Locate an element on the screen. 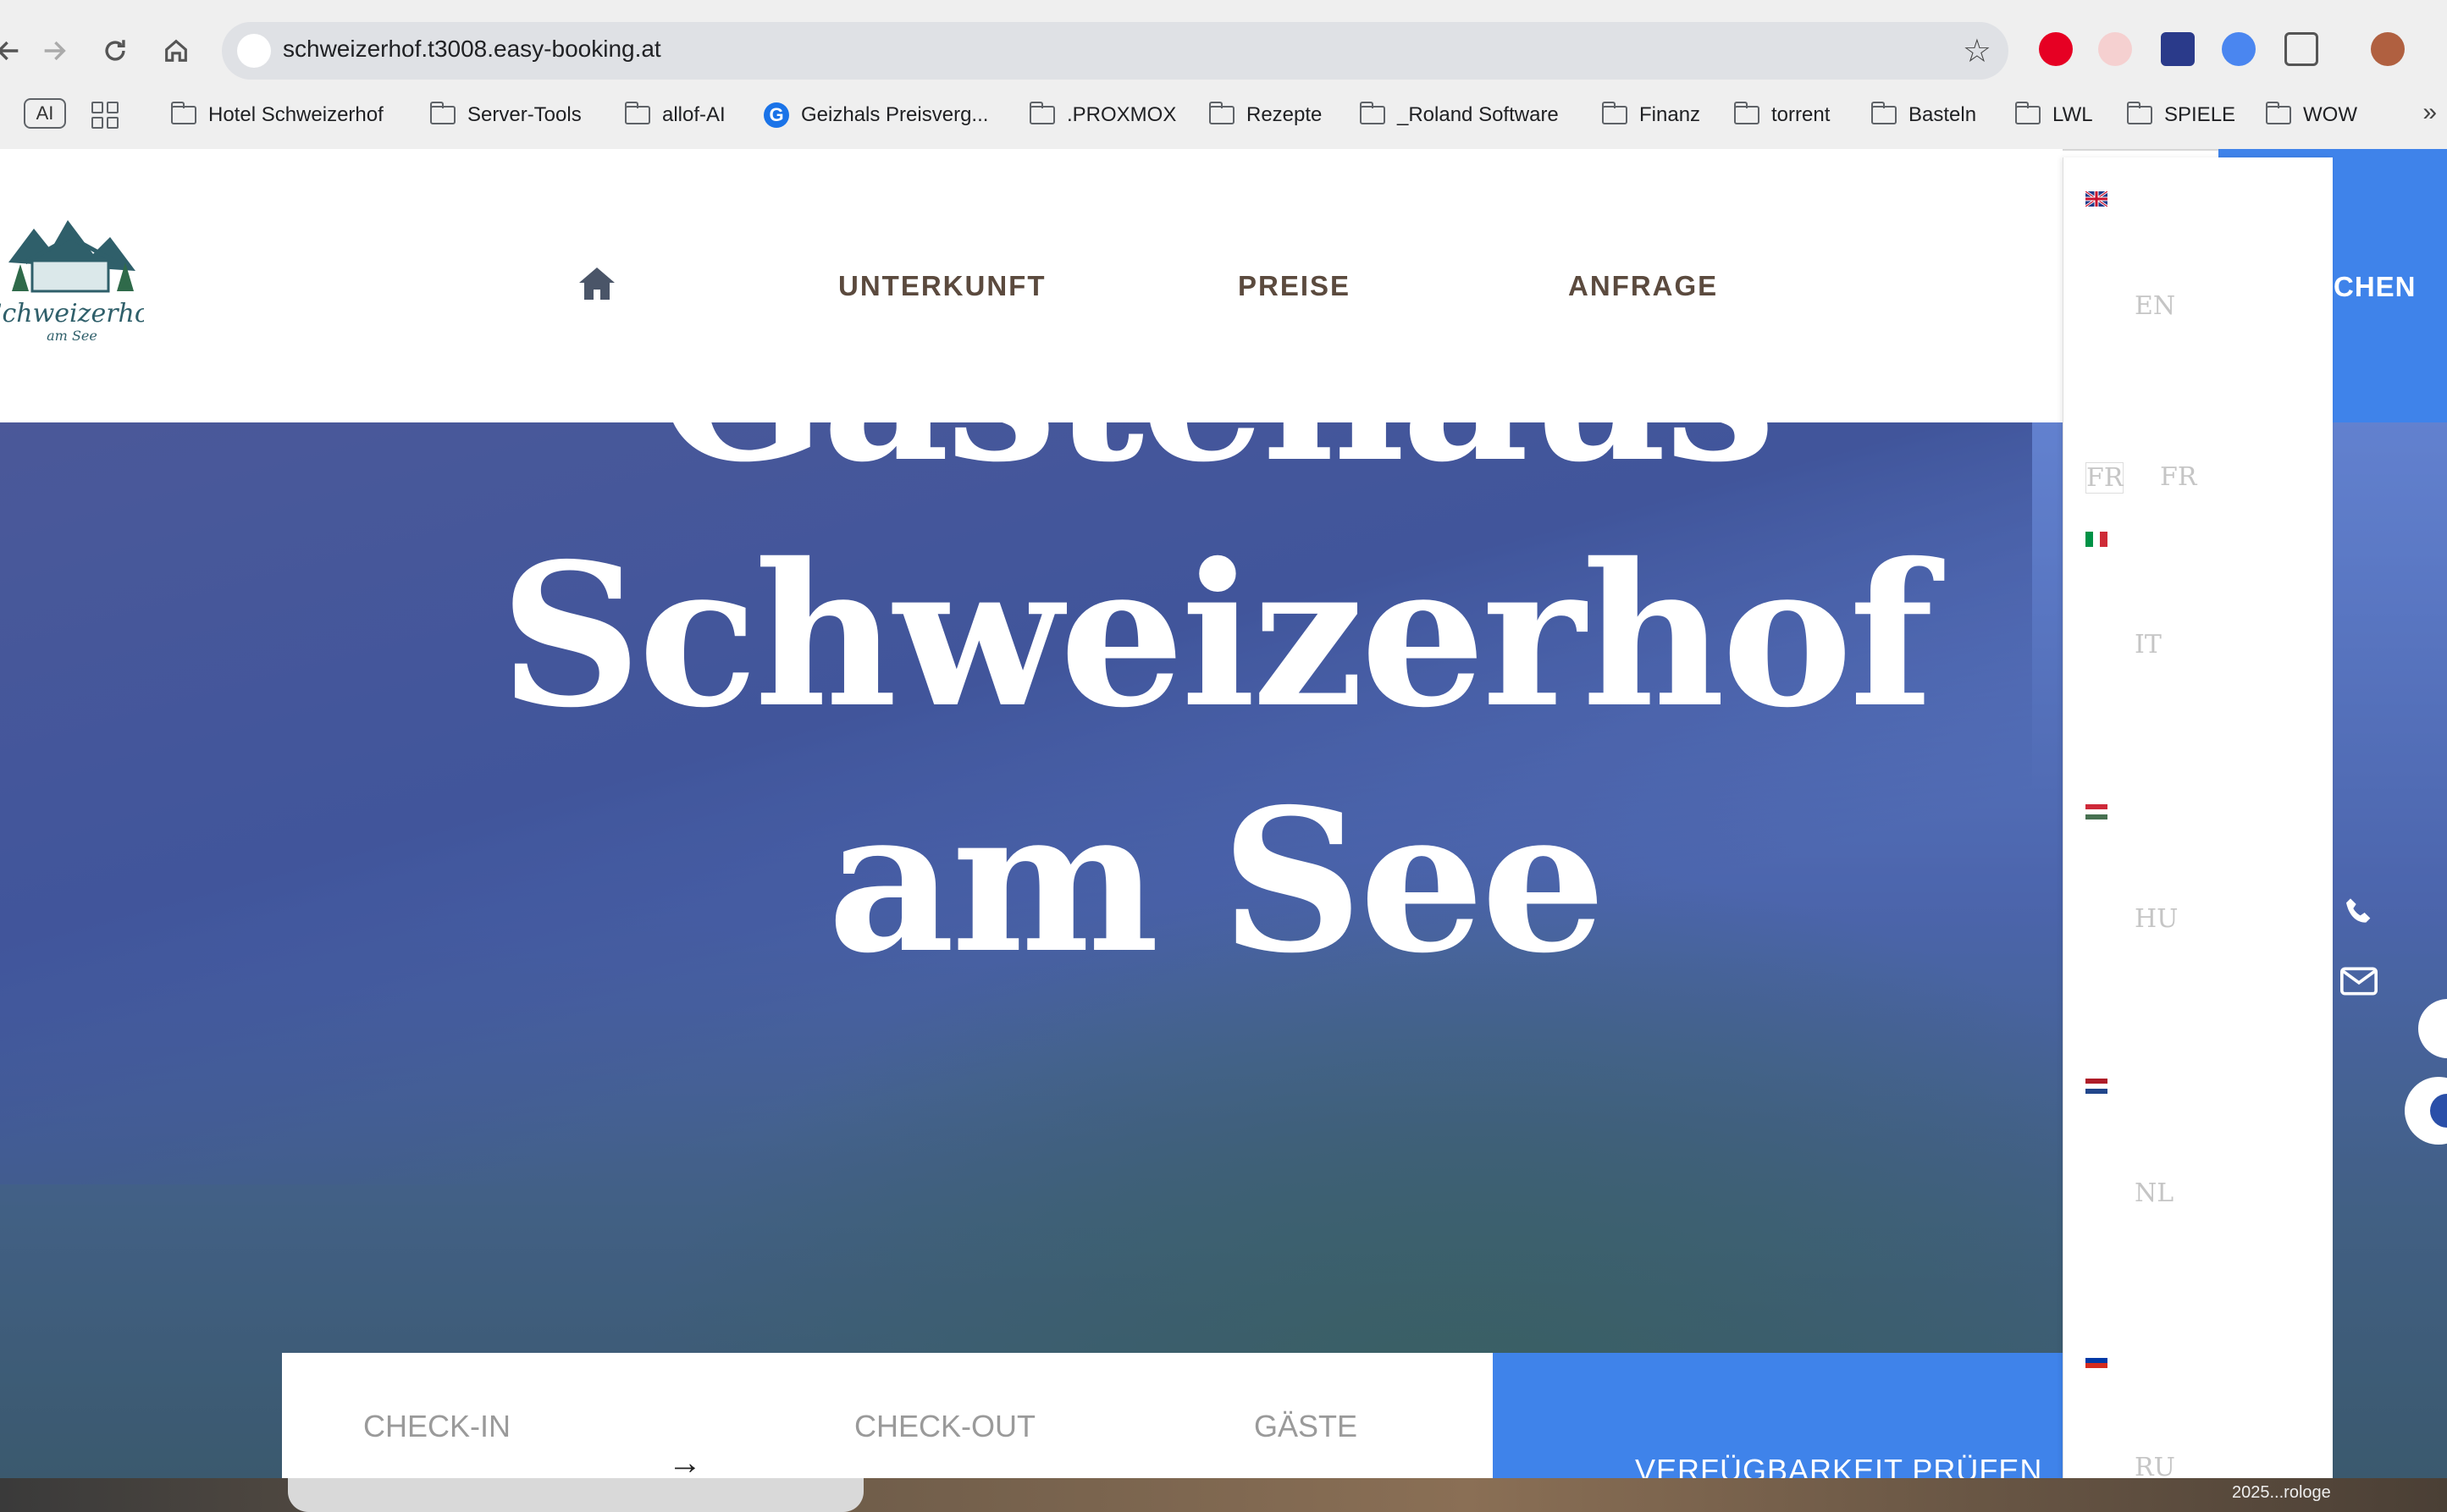  geizhals-g-icon: G is located at coordinates (777, 115).